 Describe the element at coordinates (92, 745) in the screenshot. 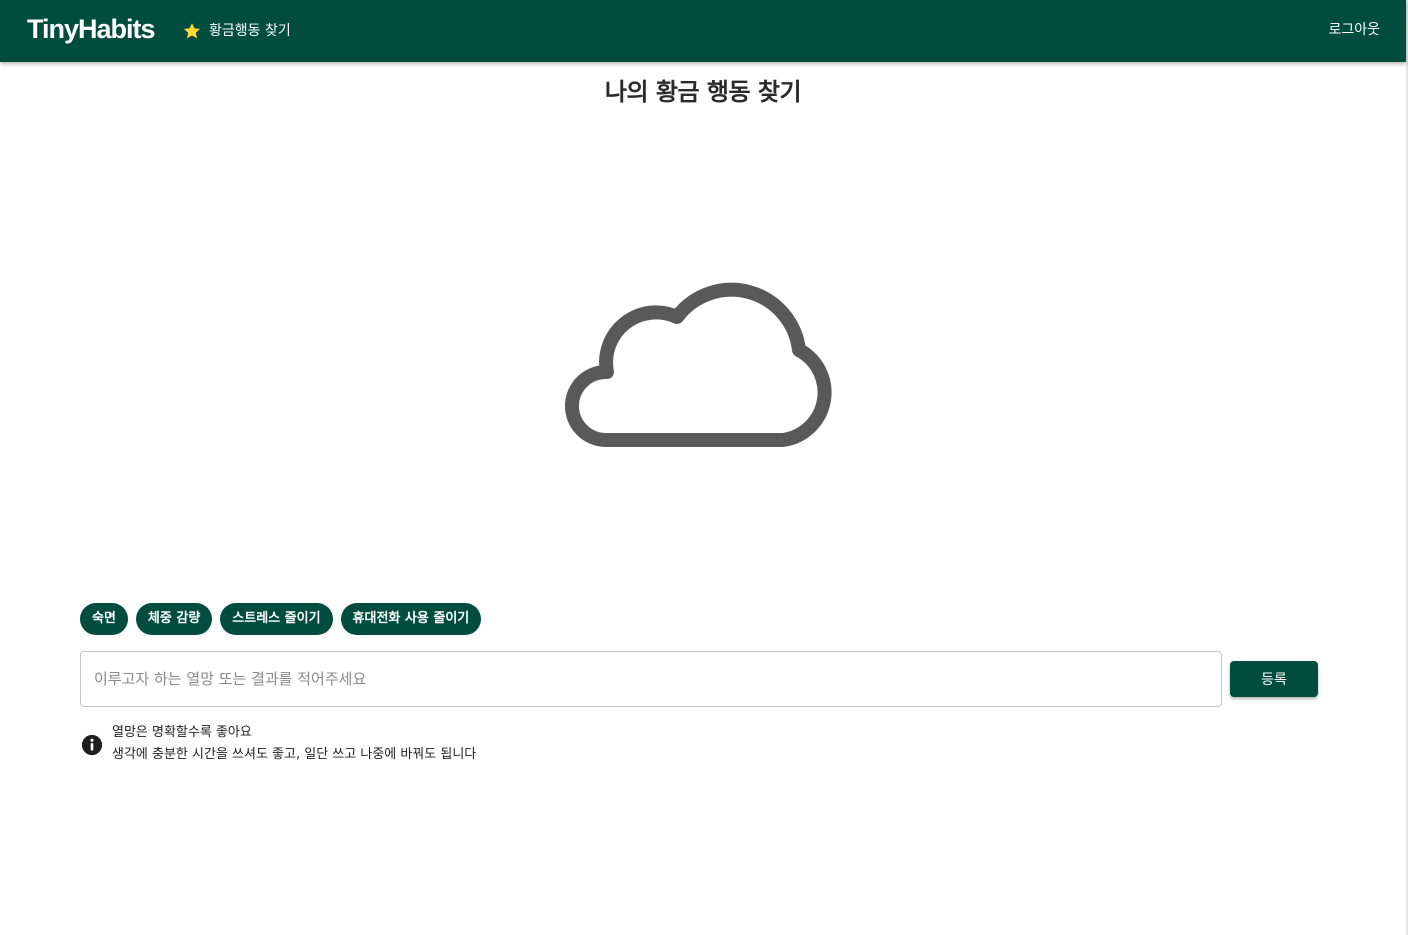

I see `info-icon` at that location.